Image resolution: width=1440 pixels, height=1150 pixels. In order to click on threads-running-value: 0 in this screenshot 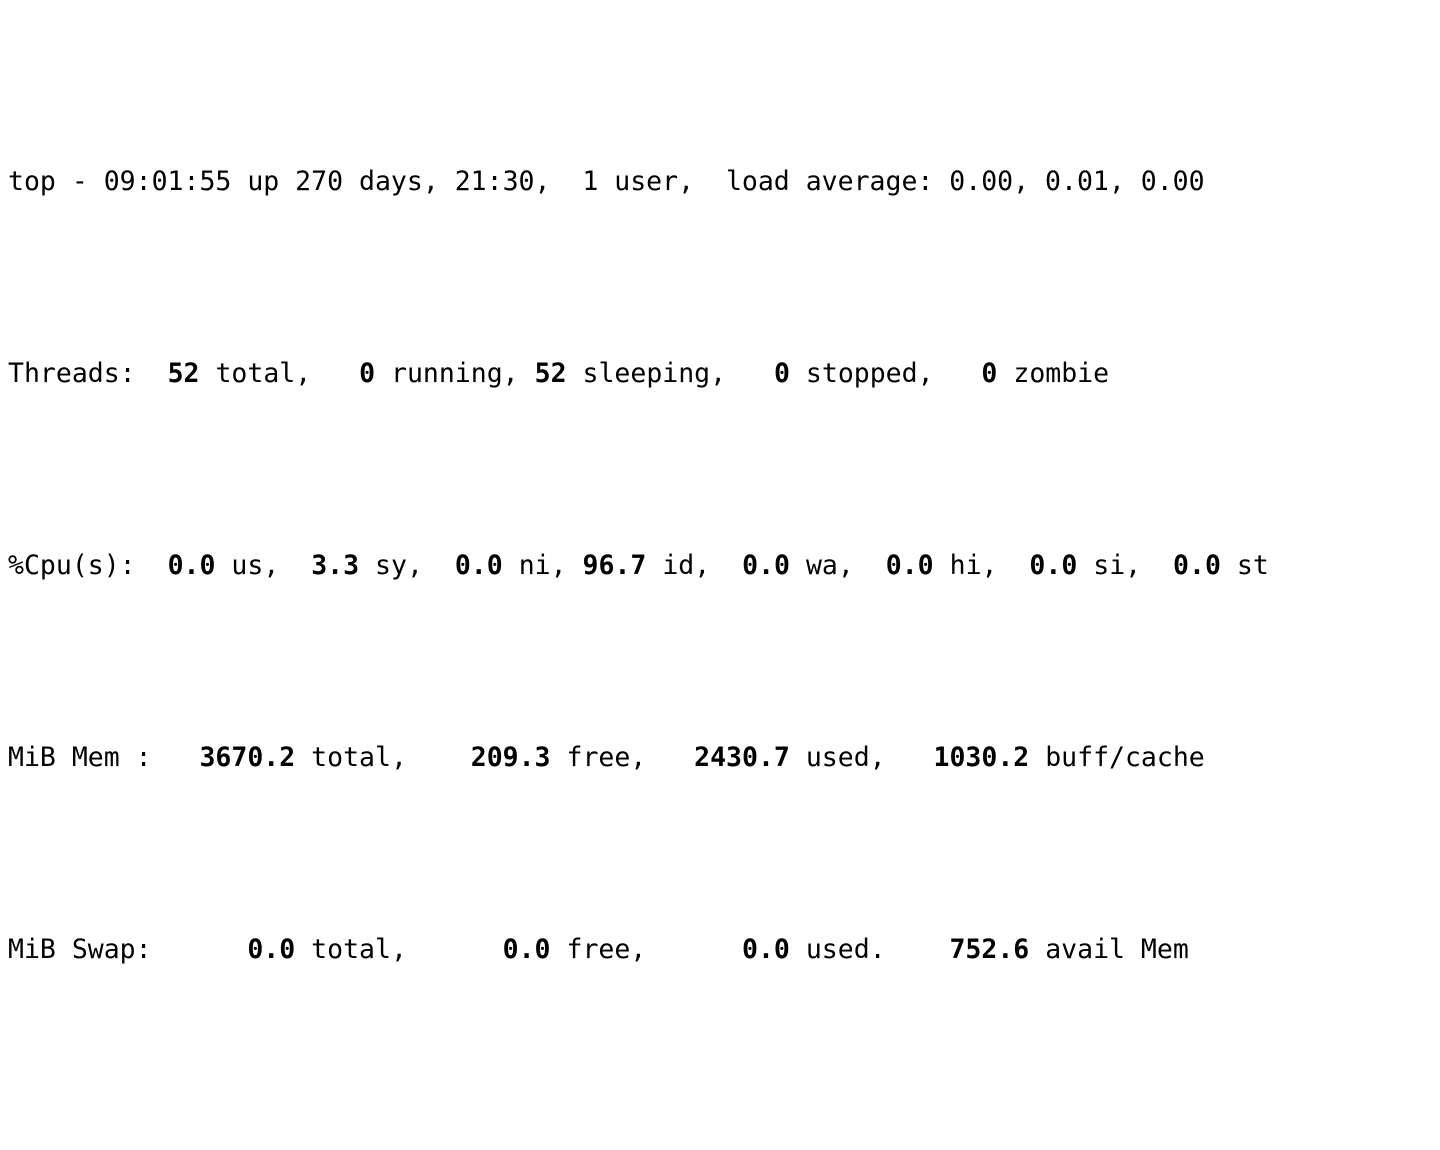, I will do `click(367, 373)`.